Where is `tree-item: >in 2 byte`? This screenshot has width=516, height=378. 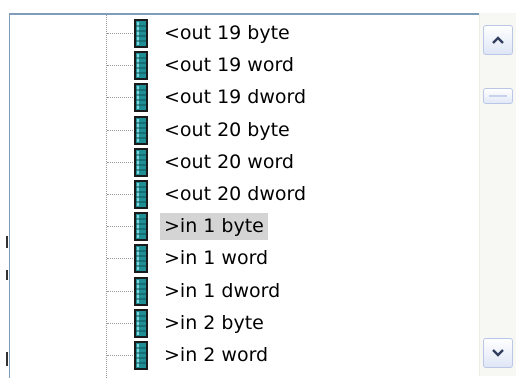 tree-item: >in 2 byte is located at coordinates (245, 323).